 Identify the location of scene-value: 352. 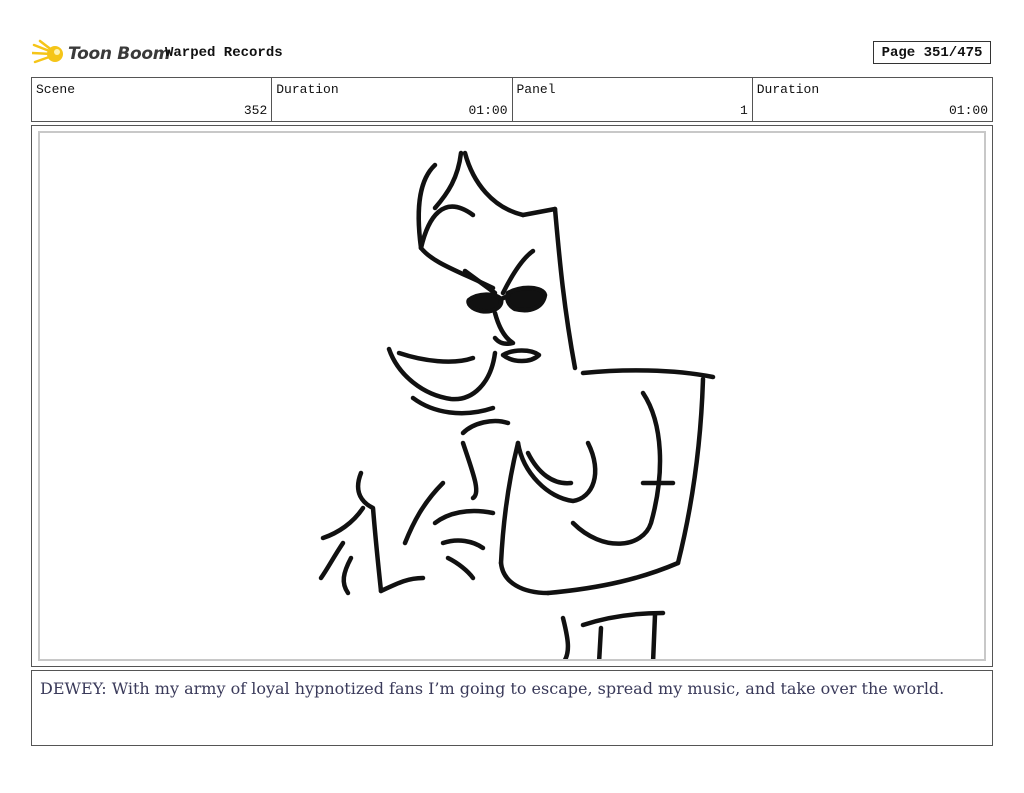
(255, 110).